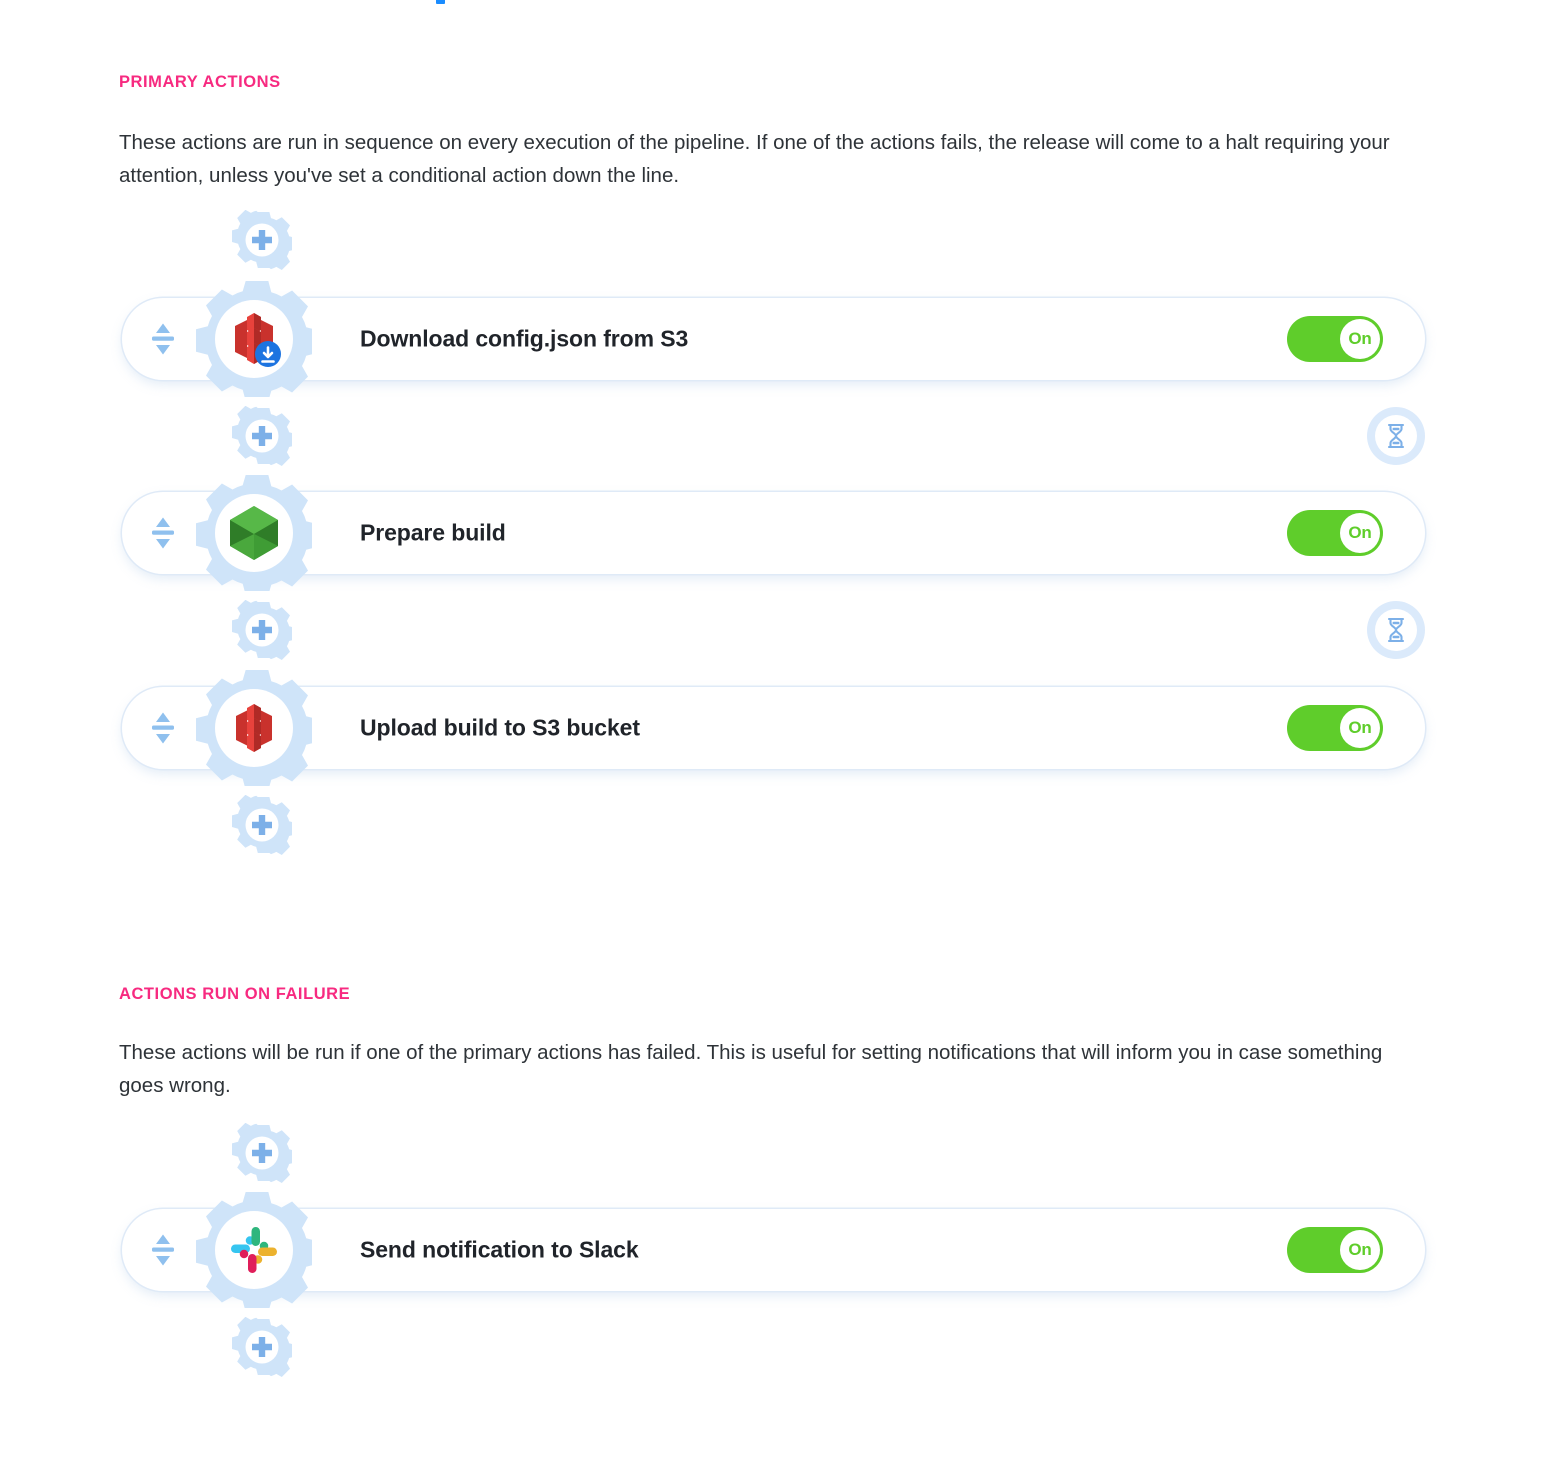 The height and width of the screenshot is (1479, 1544). Describe the element at coordinates (499, 1249) in the screenshot. I see `action-label: Send notification to Slack` at that location.